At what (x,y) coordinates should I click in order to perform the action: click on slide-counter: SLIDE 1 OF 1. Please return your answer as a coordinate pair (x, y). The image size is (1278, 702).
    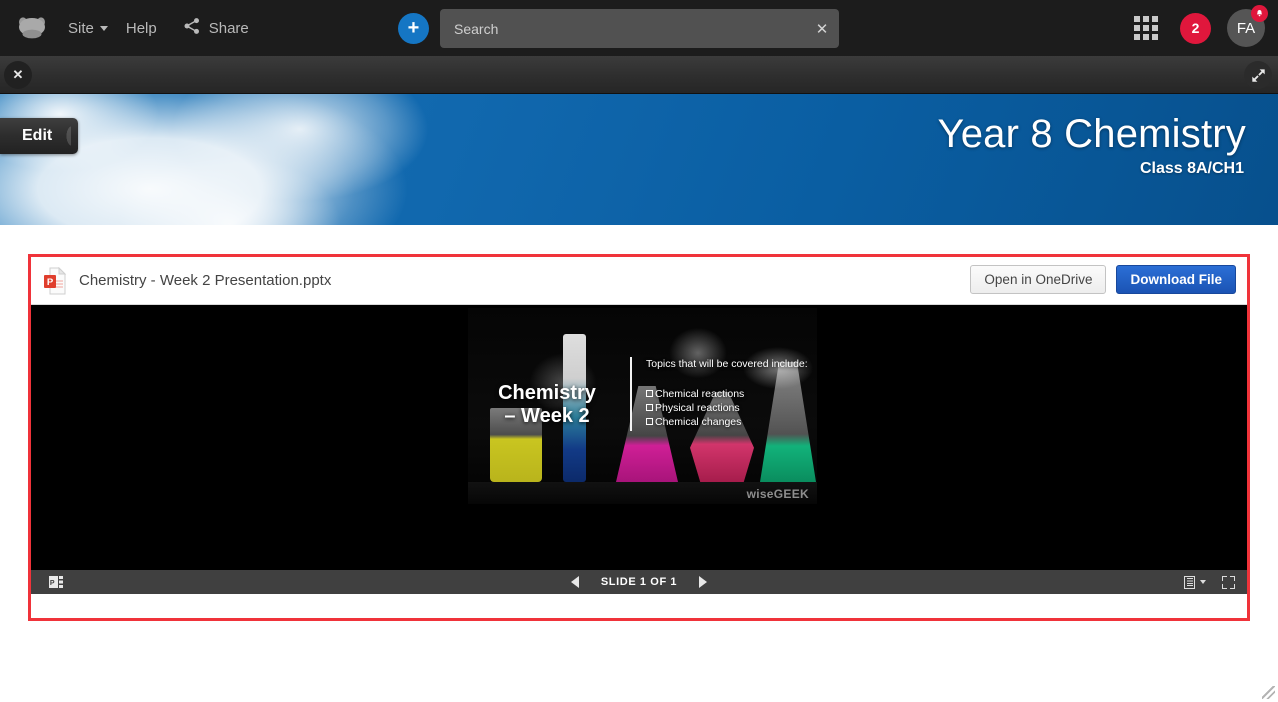
    Looking at the image, I should click on (639, 582).